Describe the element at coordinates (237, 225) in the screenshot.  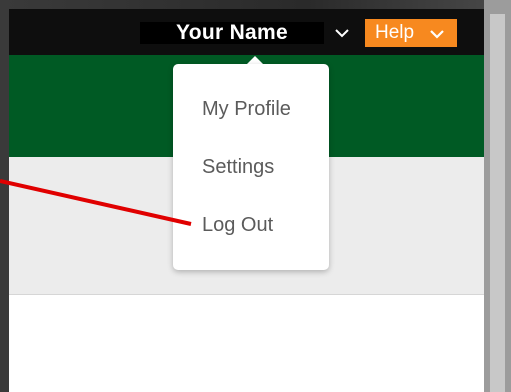
I see `menu-item-log-out: Log Out` at that location.